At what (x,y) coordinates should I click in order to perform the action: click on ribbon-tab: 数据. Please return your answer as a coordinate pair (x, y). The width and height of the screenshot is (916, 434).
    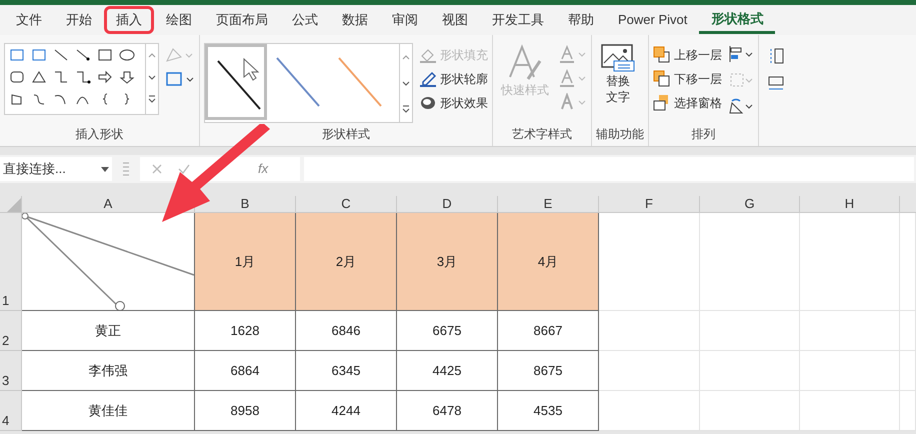
    Looking at the image, I should click on (355, 20).